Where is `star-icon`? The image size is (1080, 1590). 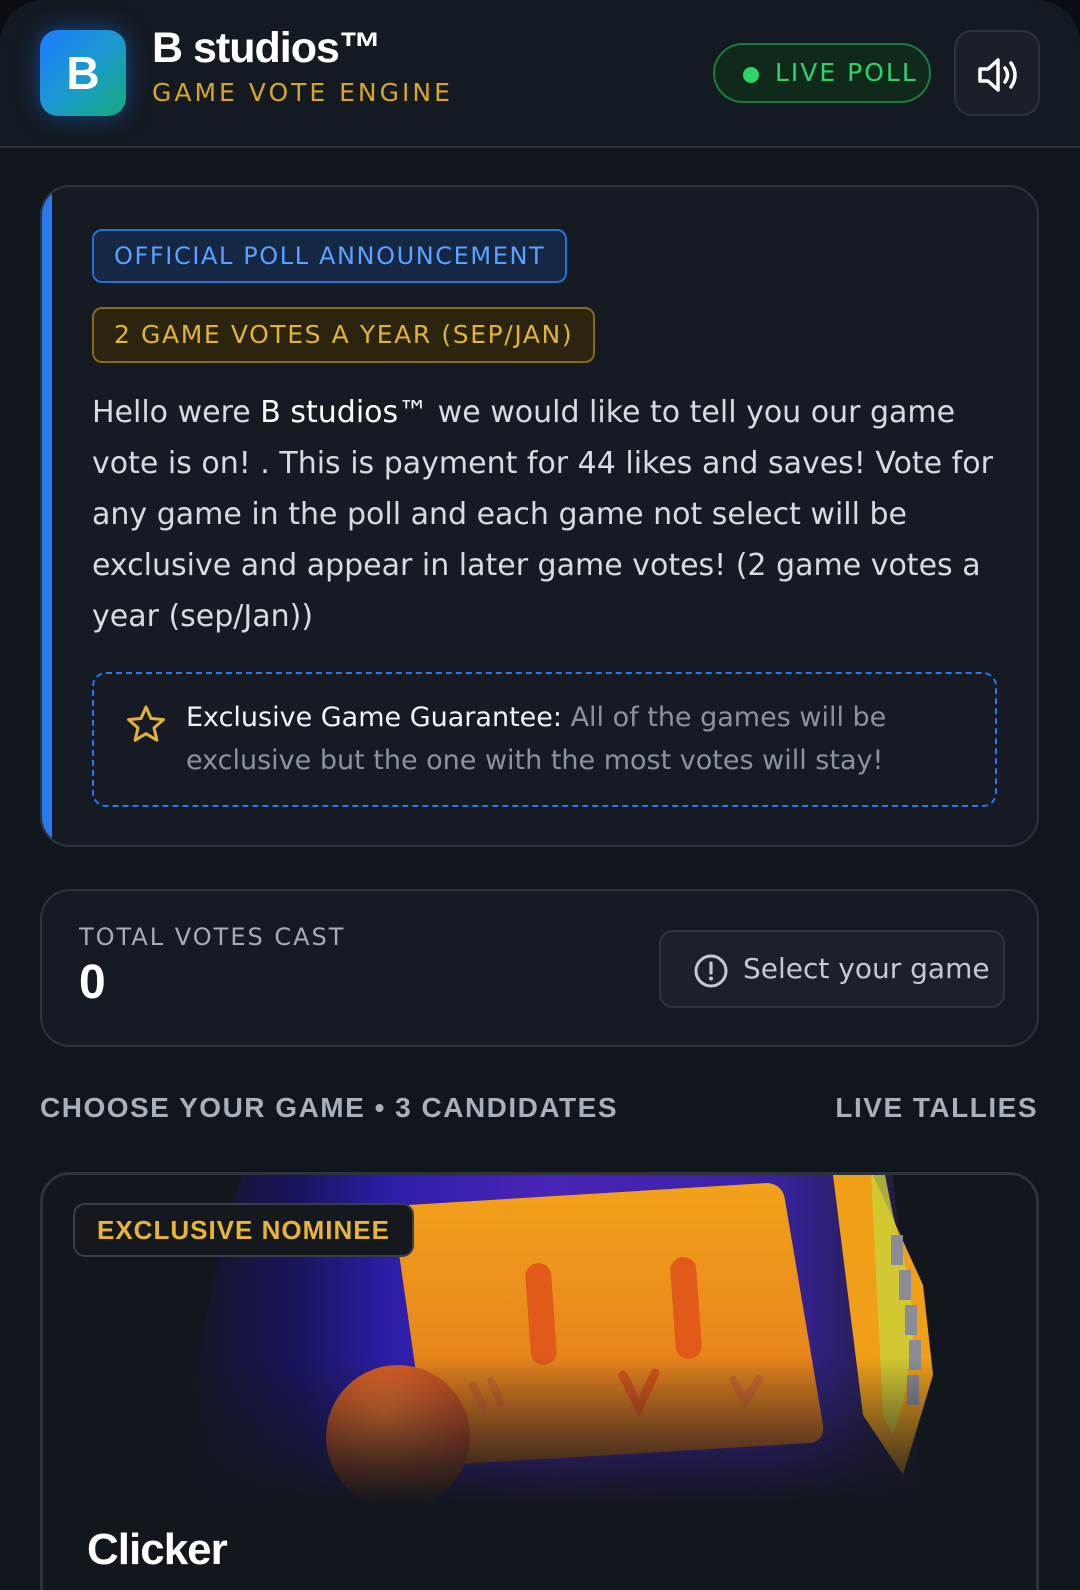 star-icon is located at coordinates (146, 723).